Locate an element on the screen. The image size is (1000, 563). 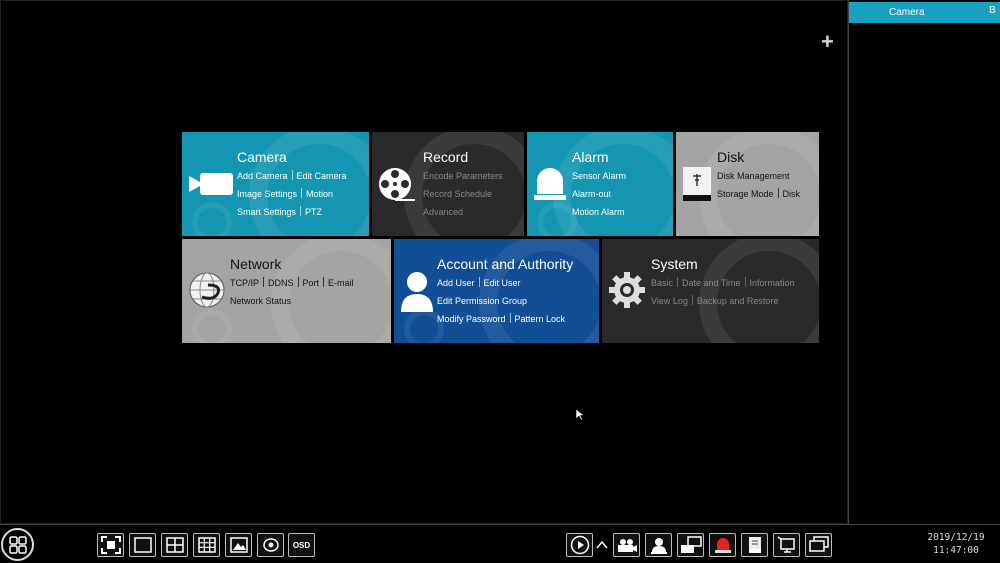
globe-icon is located at coordinates (207, 290).